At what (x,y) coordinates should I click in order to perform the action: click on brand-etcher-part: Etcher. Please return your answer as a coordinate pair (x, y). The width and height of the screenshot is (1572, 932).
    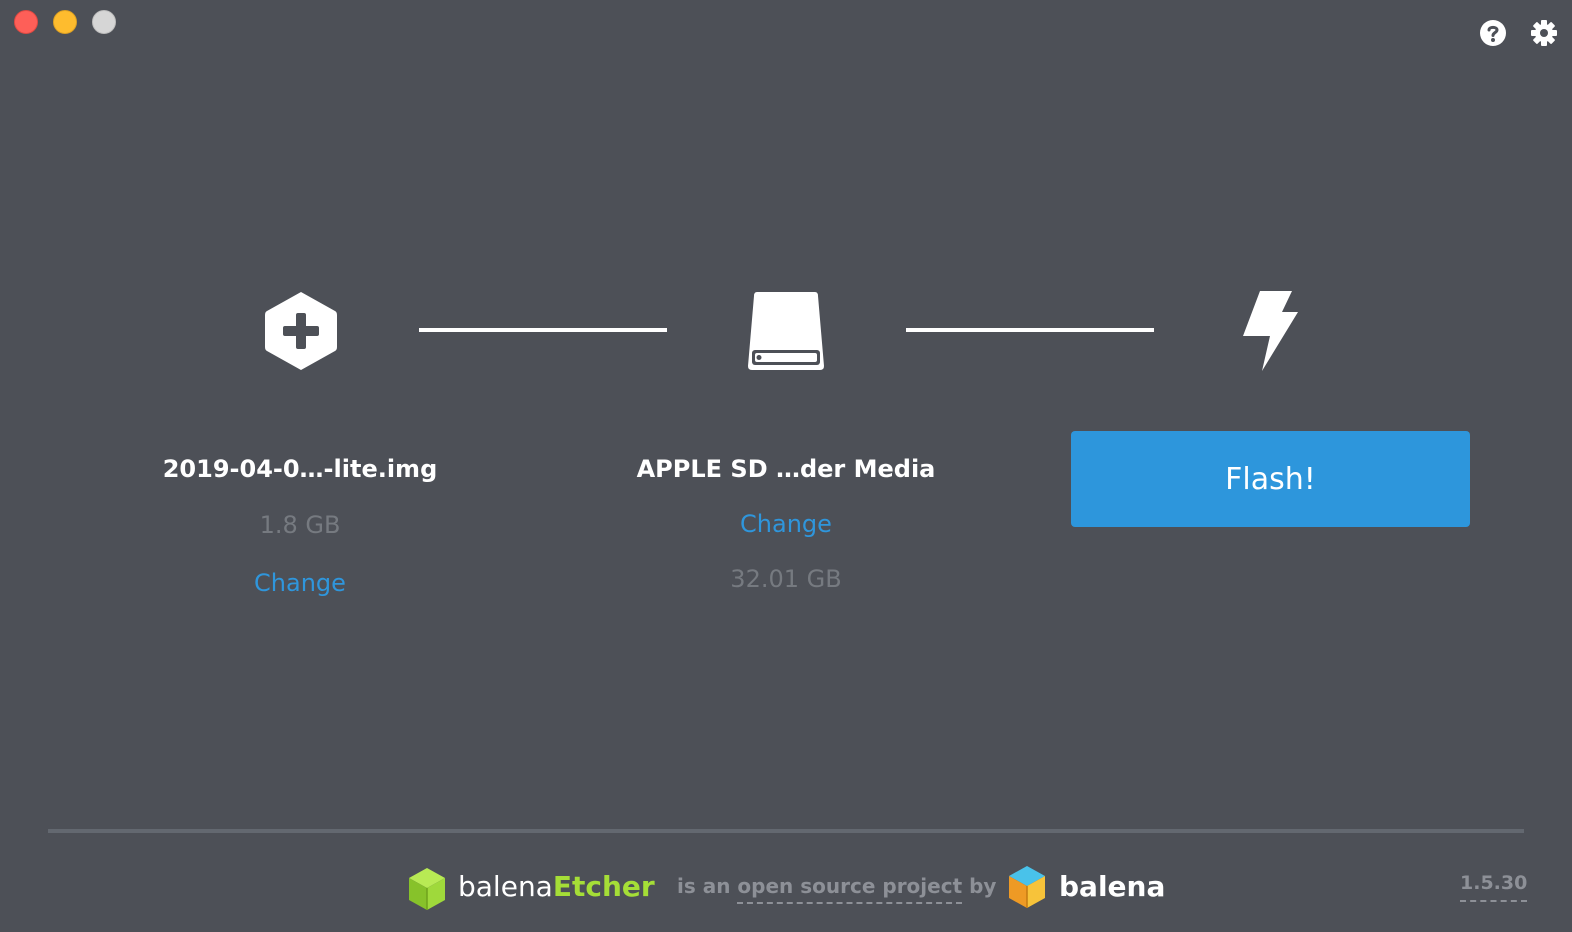
    Looking at the image, I should click on (603, 886).